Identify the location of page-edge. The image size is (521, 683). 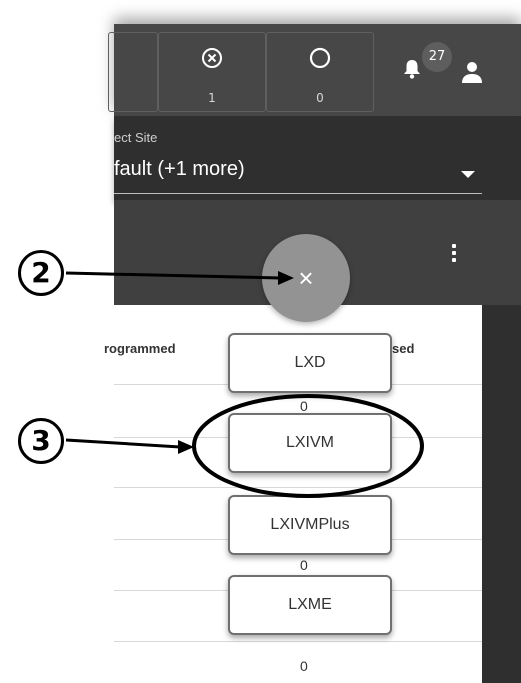
(501, 494).